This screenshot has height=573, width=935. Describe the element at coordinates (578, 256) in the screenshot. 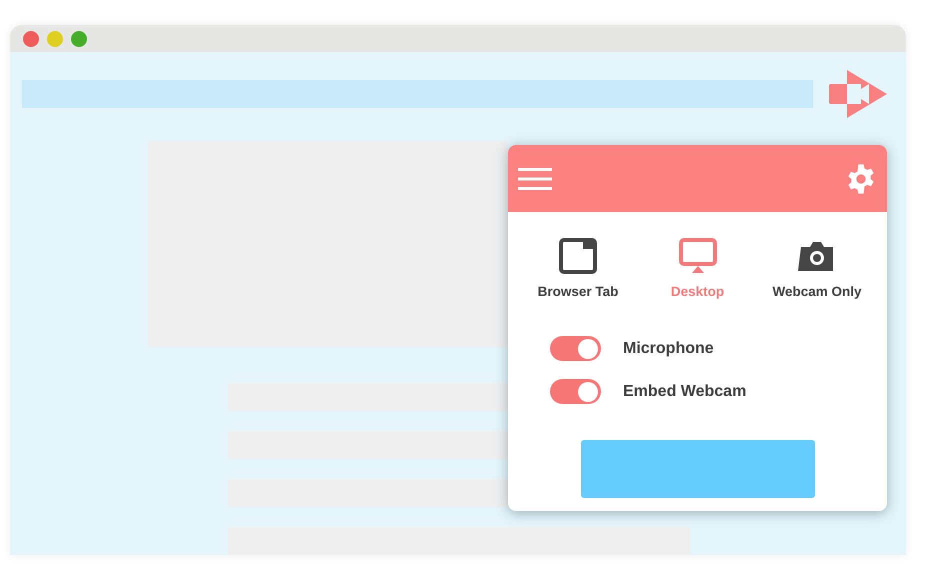

I see `browser-tab-icon` at that location.